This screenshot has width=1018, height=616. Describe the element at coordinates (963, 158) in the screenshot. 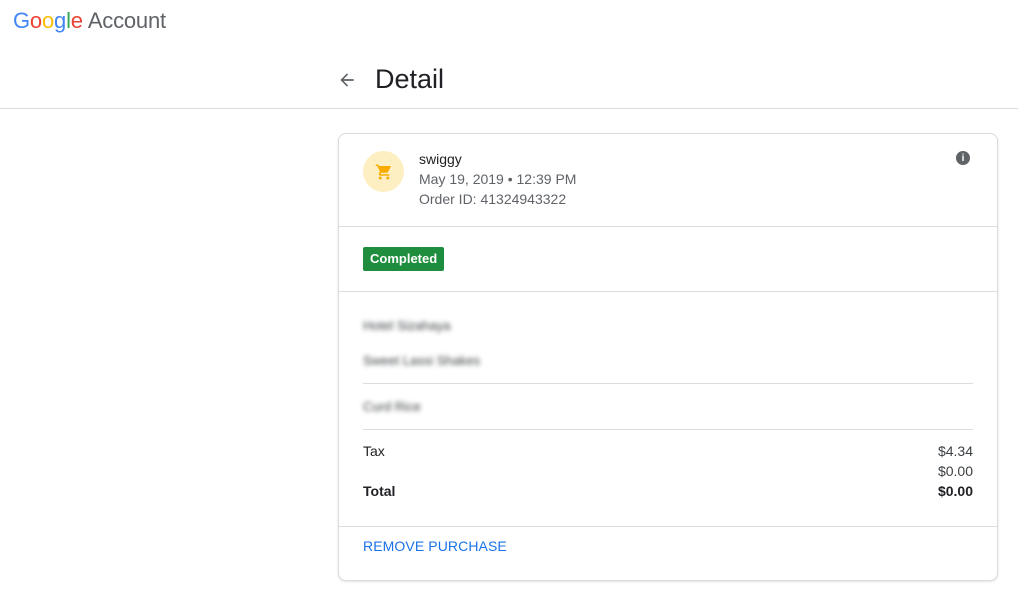

I see `info-icon: i` at that location.